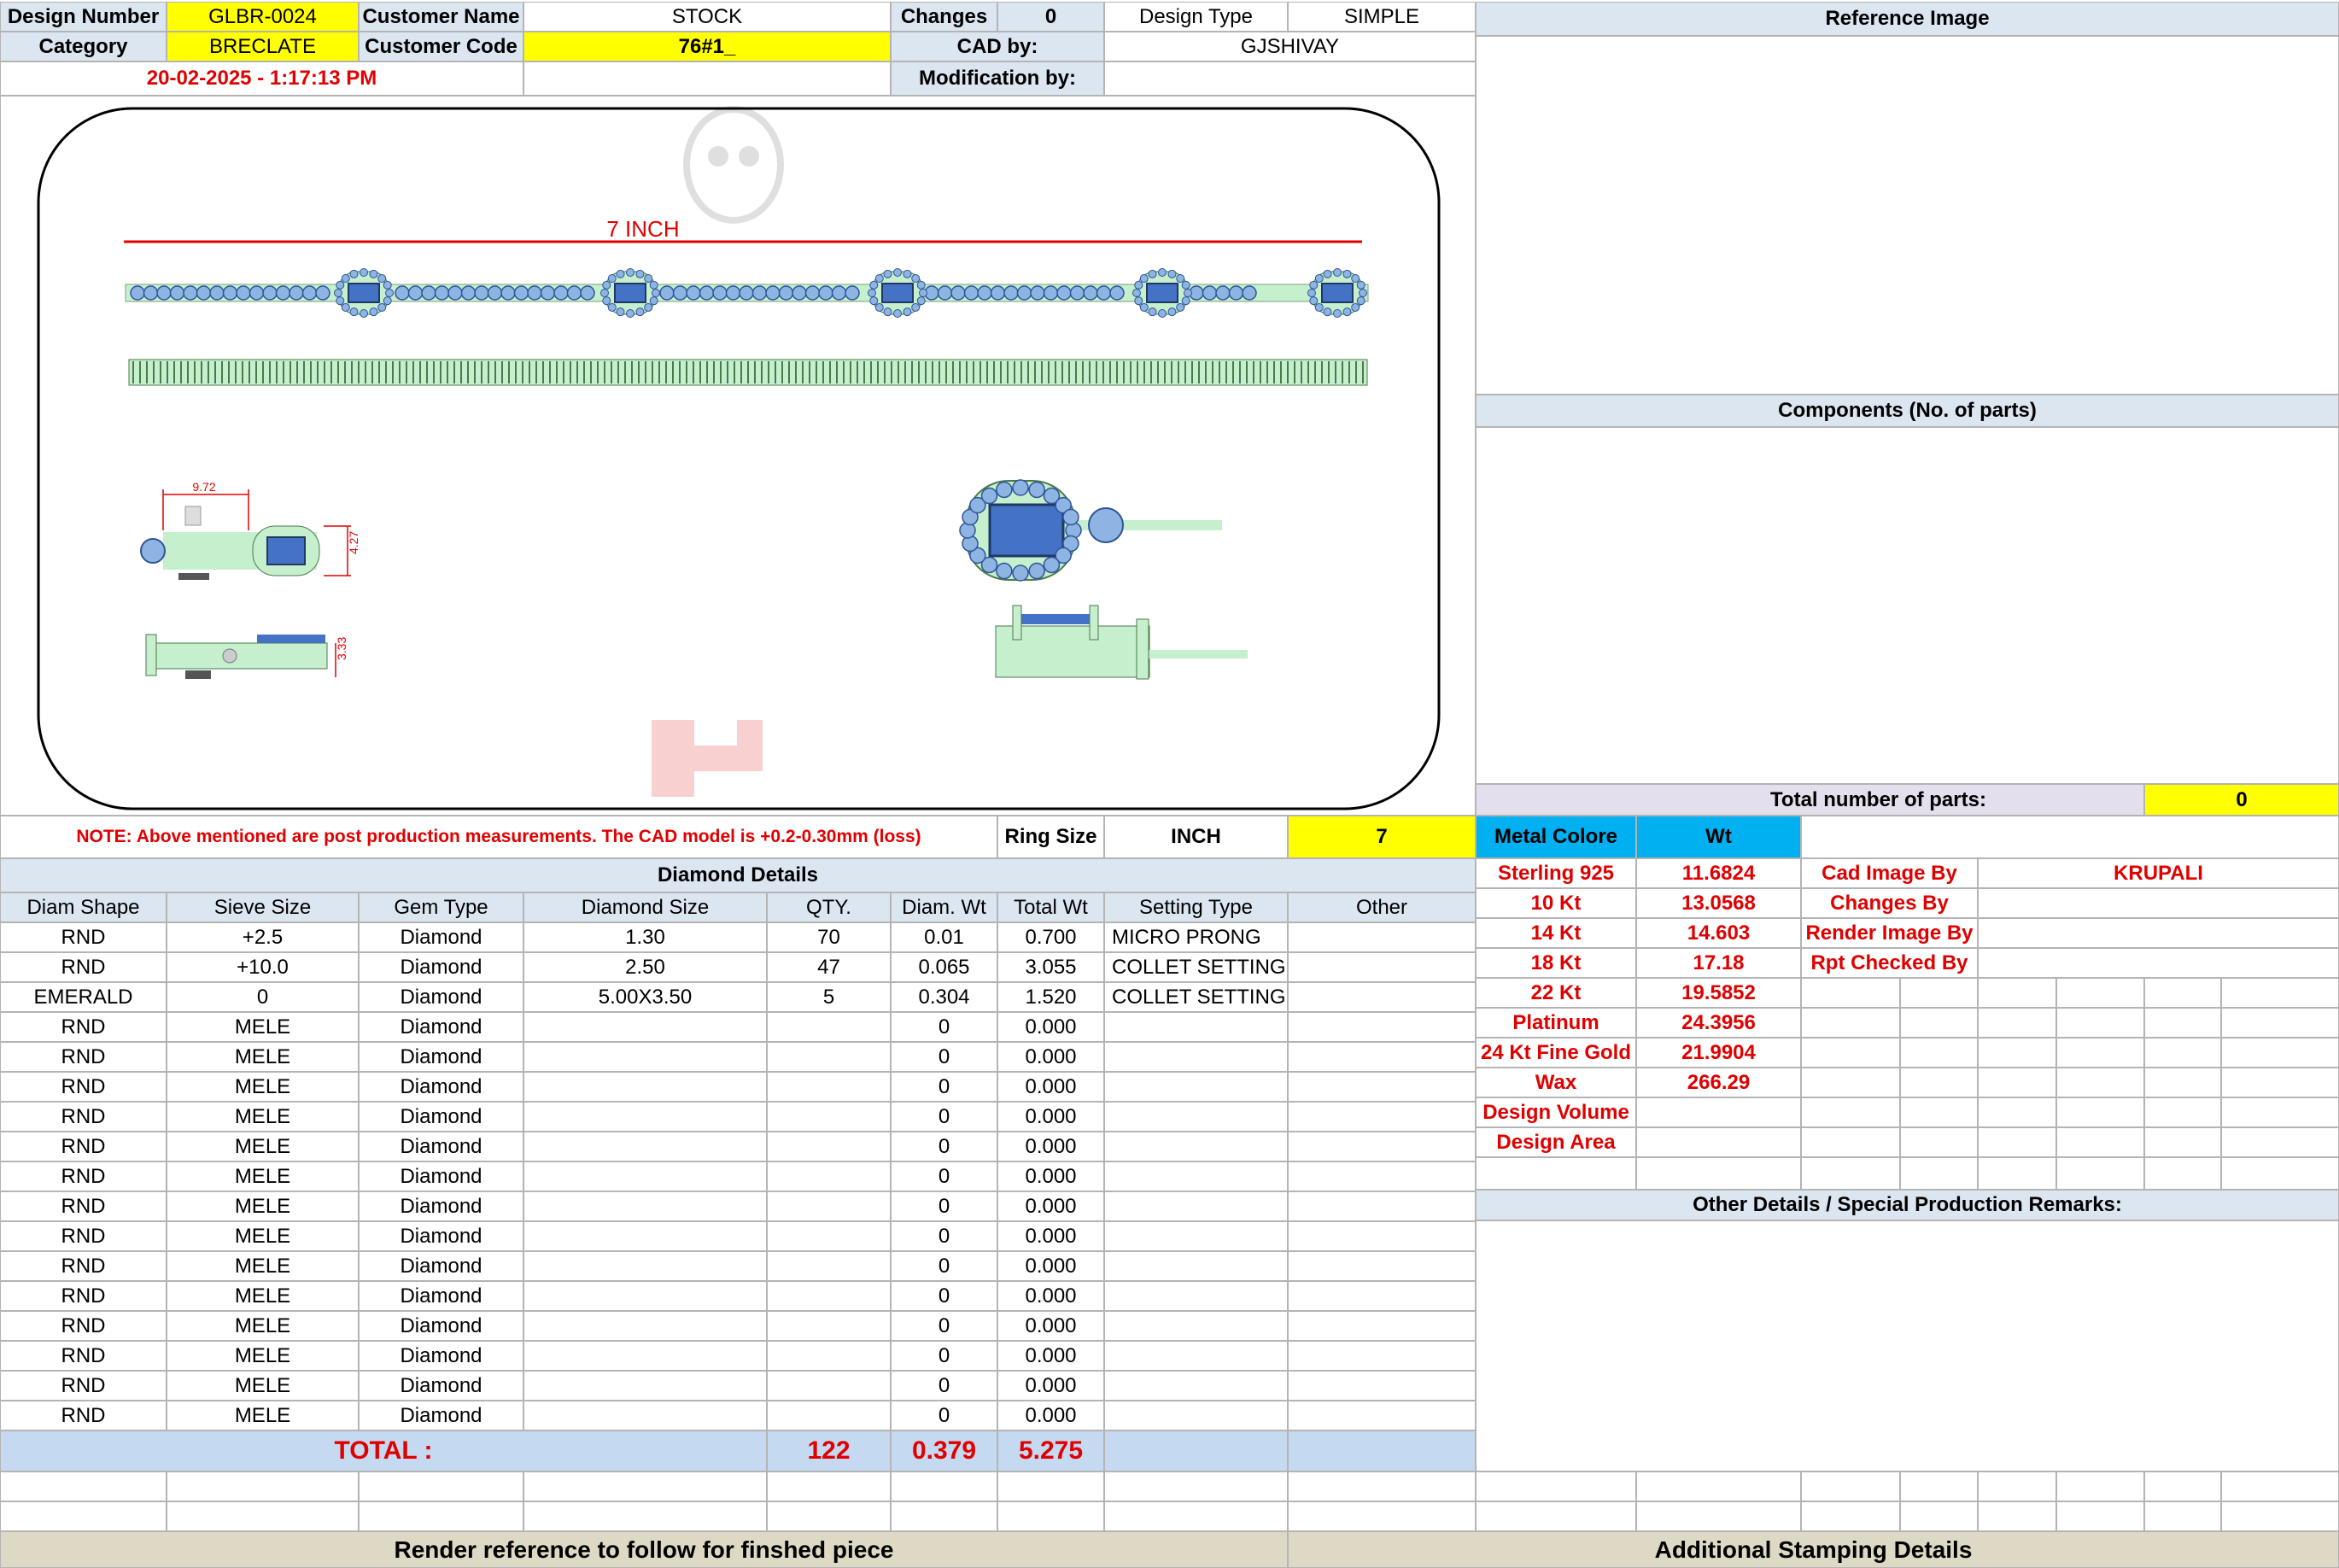 The height and width of the screenshot is (1568, 2339). Describe the element at coordinates (1718, 873) in the screenshot. I see `metal-weight: 11.6824` at that location.